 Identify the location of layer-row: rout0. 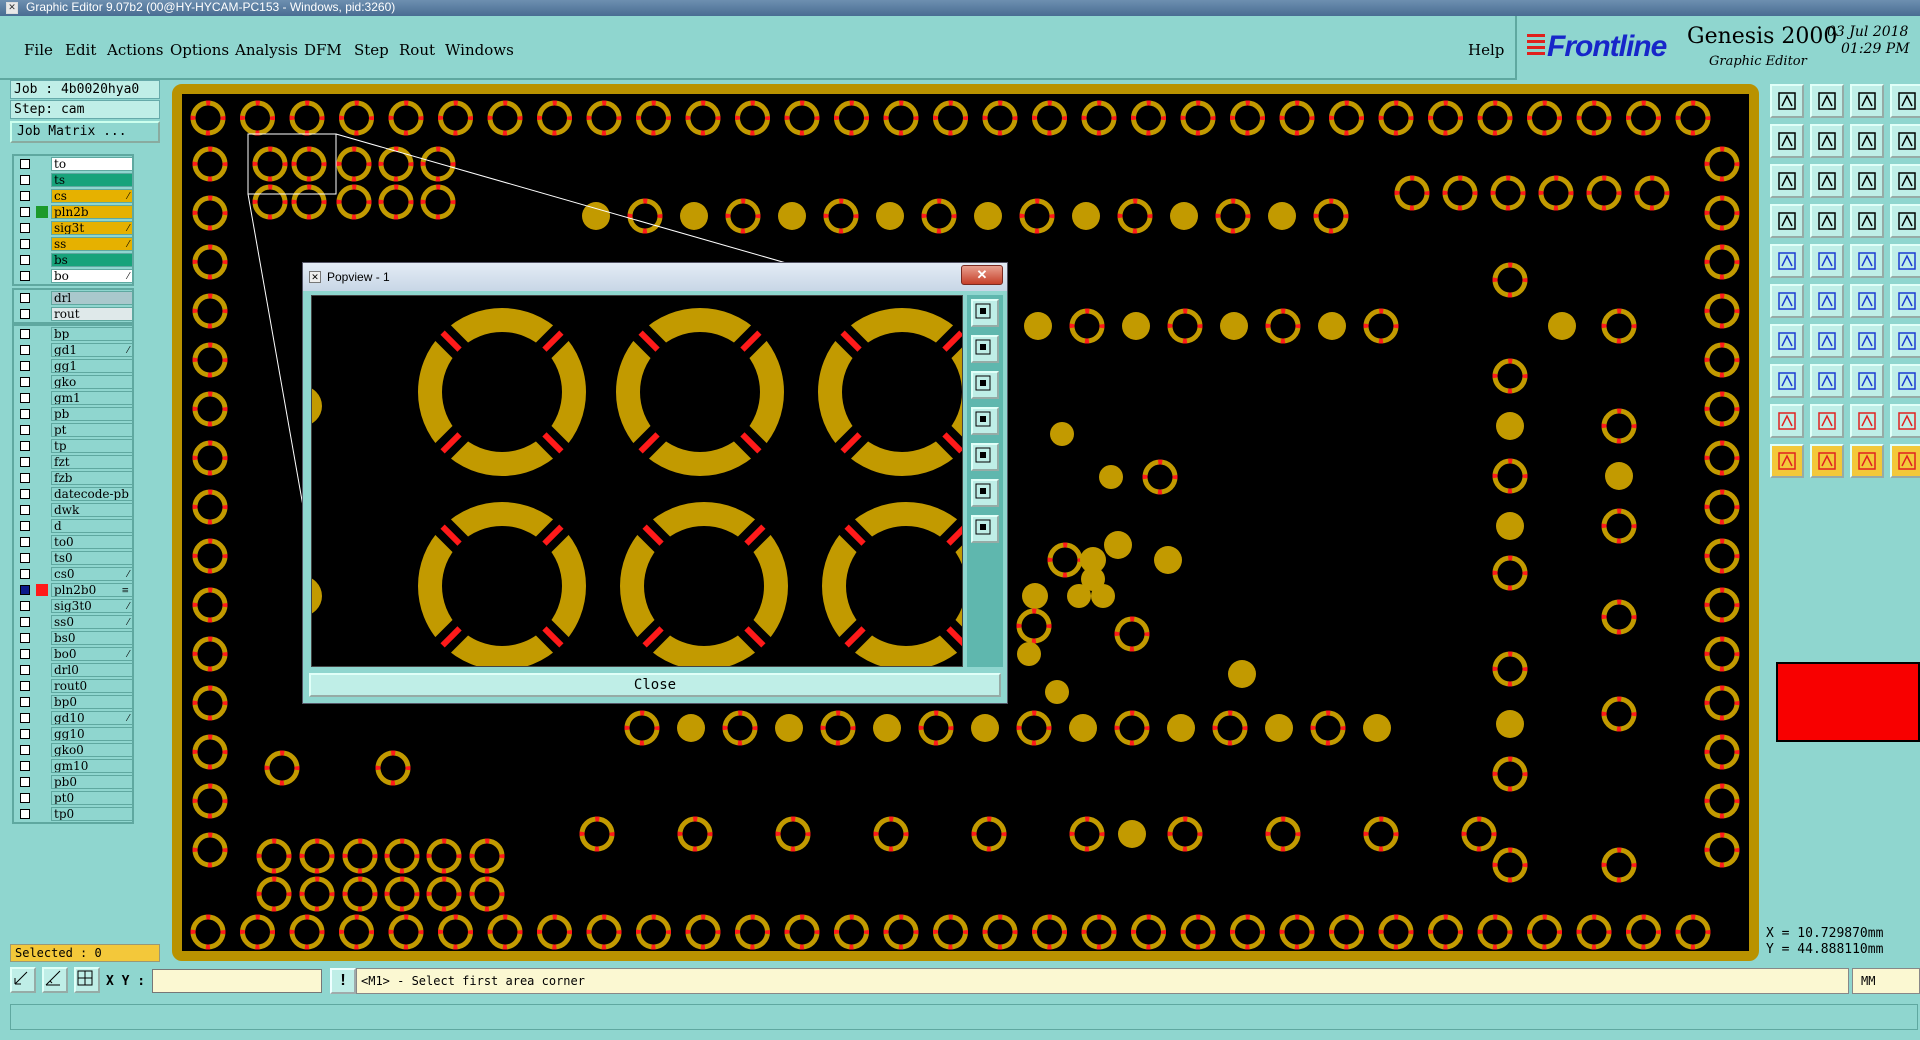
(73, 686).